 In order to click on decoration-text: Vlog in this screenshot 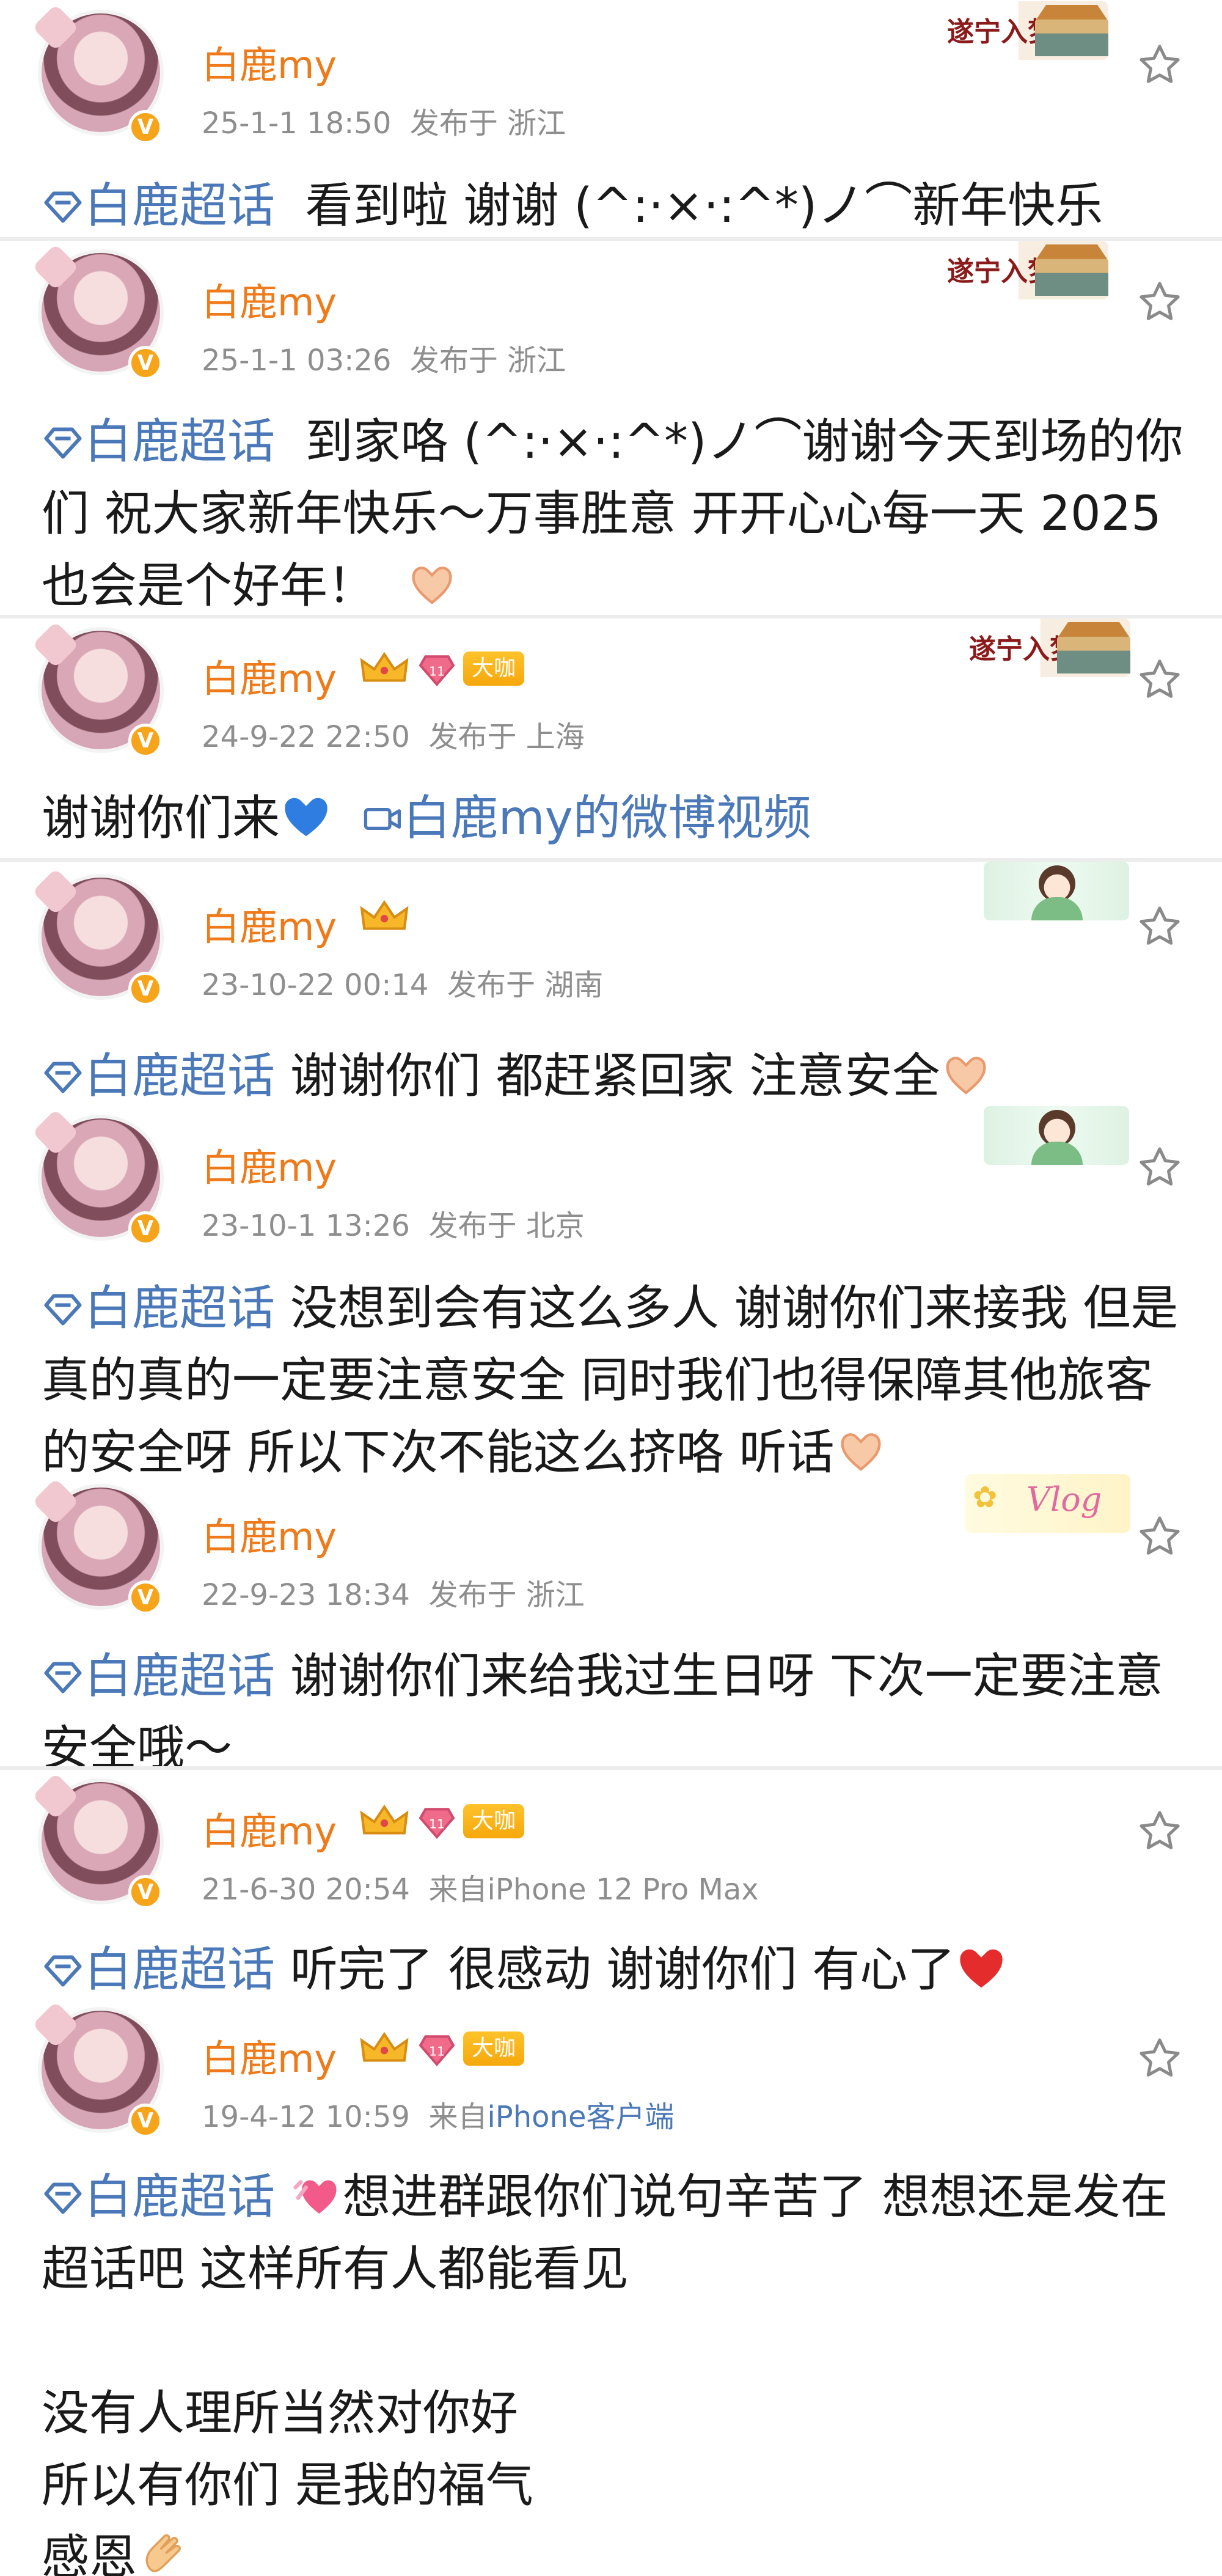, I will do `click(1064, 1499)`.